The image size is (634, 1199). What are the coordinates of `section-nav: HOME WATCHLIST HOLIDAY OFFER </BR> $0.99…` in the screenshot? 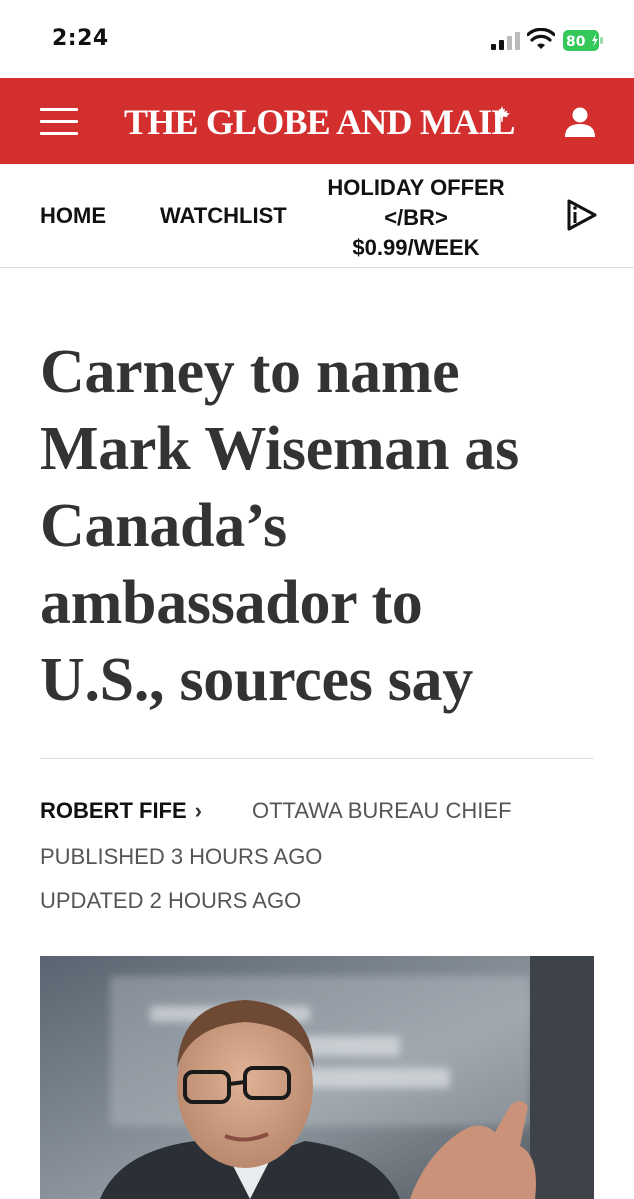 It's located at (317, 216).